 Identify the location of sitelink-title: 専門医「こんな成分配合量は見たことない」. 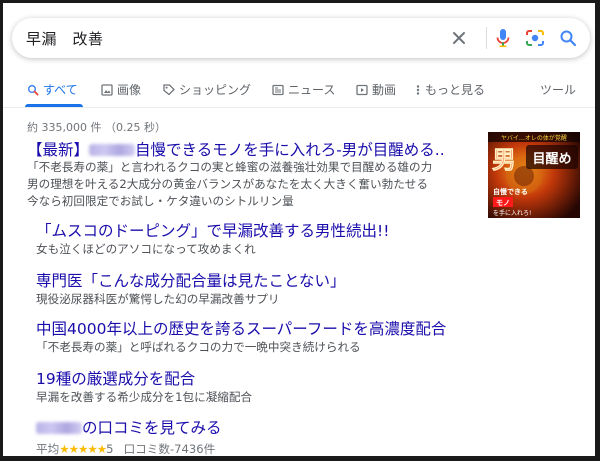
(191, 280).